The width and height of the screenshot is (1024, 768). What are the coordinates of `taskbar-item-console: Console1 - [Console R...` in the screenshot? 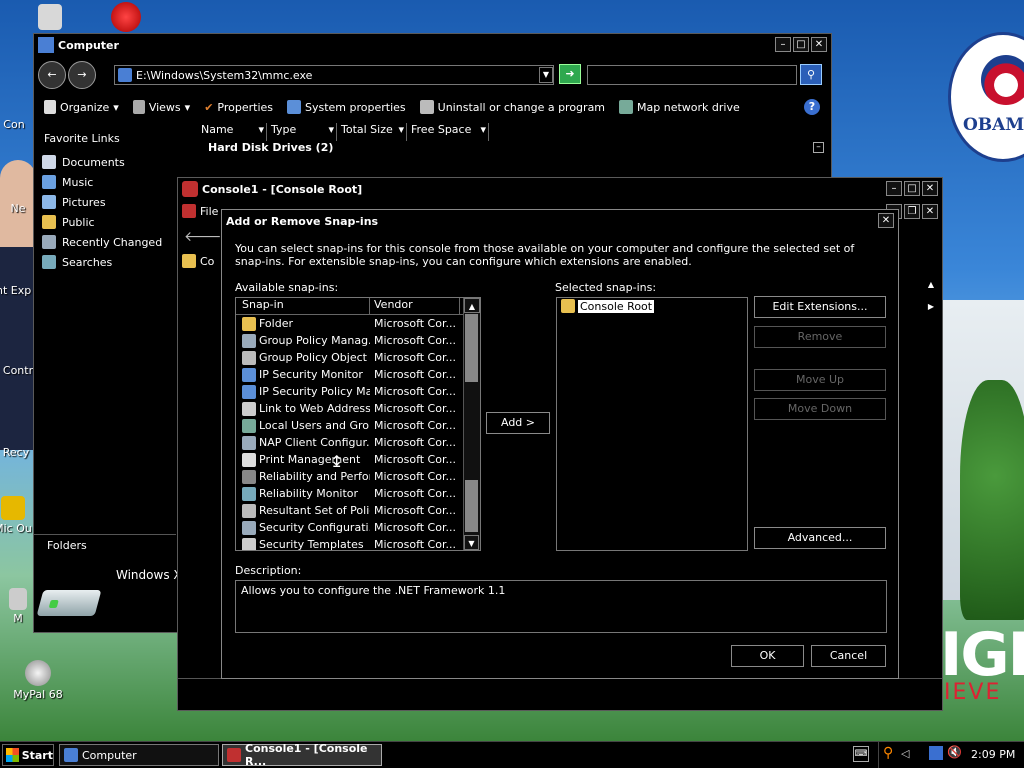 It's located at (302, 755).